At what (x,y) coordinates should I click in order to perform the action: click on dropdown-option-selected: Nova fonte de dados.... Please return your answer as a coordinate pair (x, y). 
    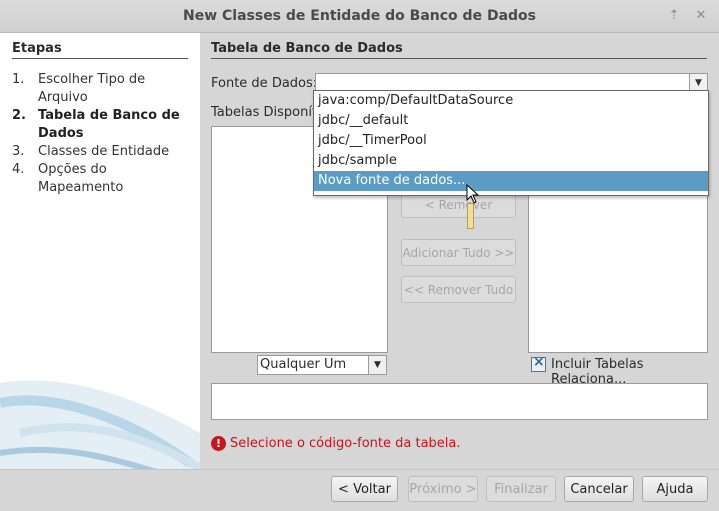
    Looking at the image, I should click on (511, 181).